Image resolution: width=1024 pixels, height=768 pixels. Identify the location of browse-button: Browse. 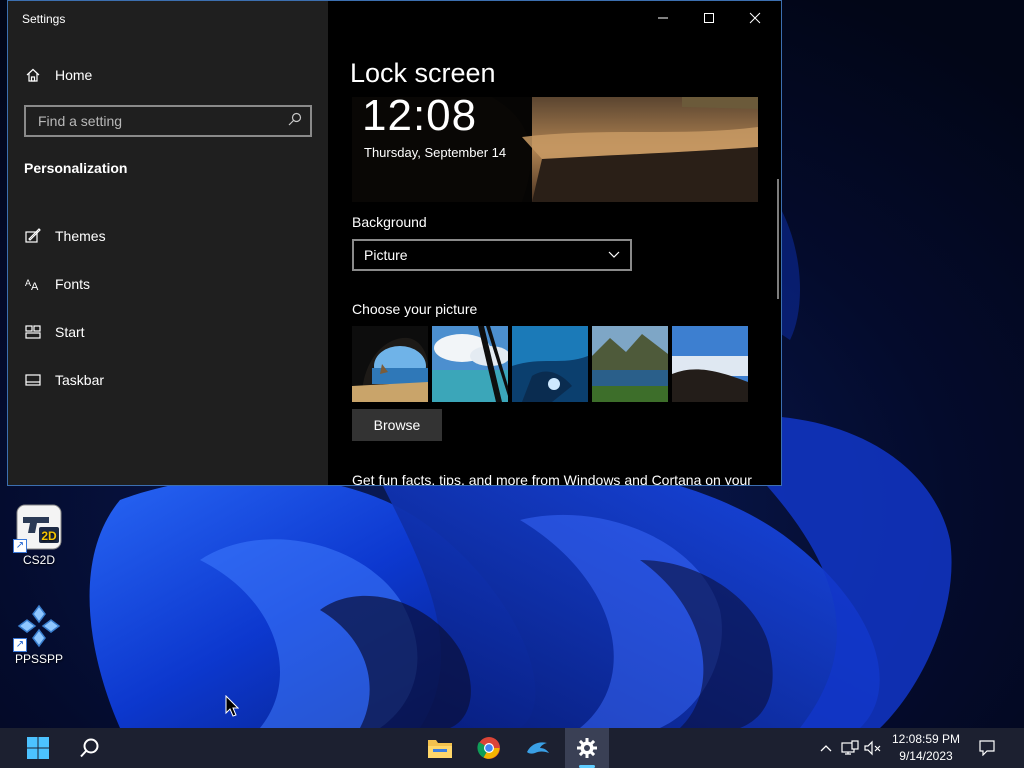
(397, 425).